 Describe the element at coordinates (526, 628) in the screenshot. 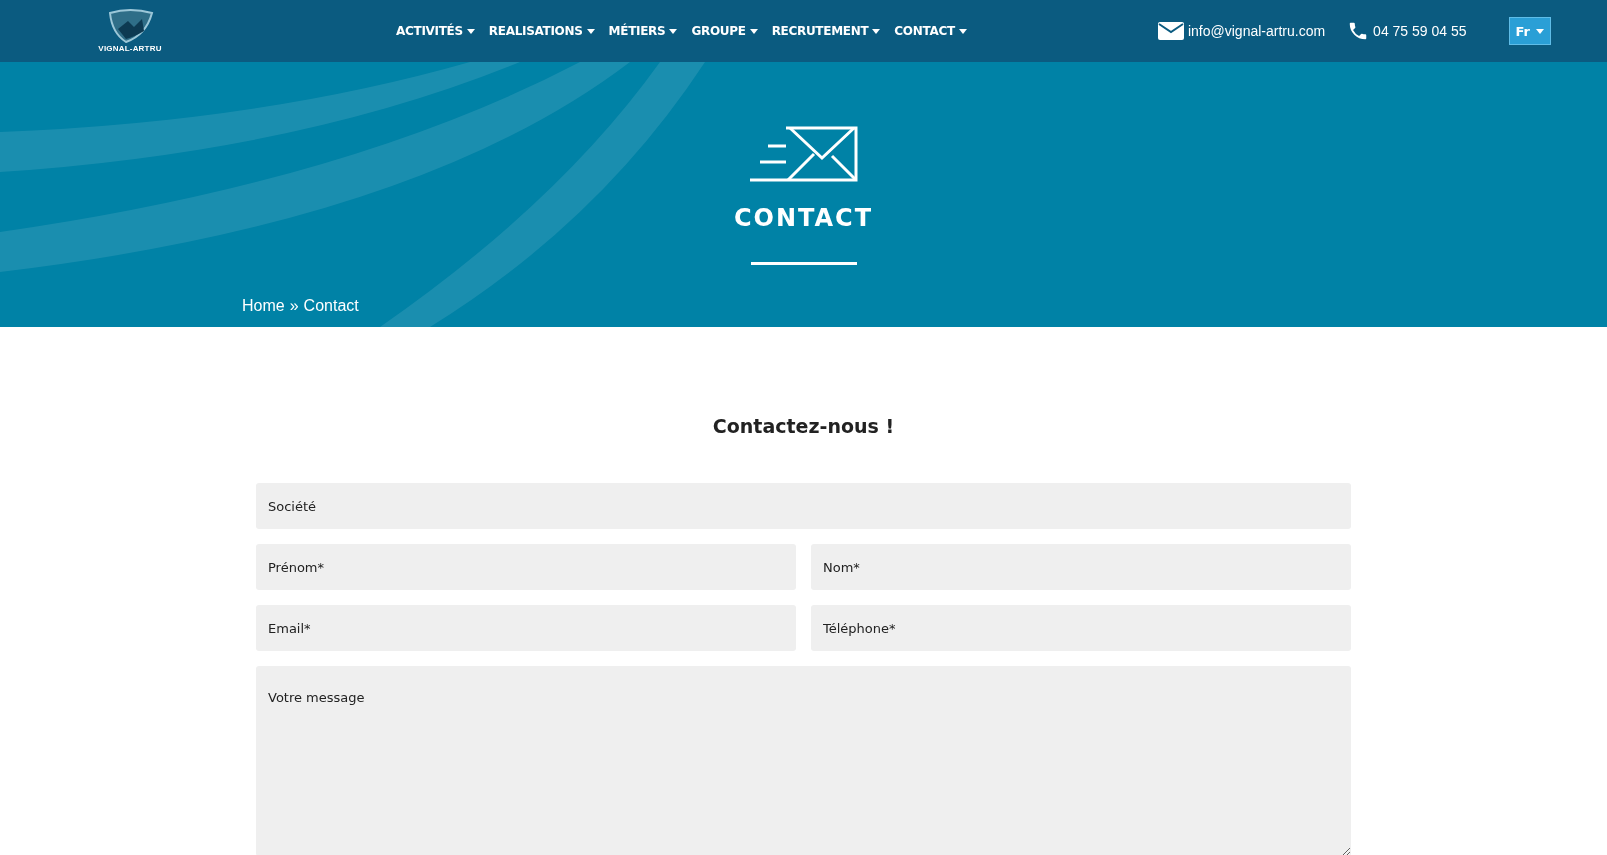

I see `input-field: Email*` at that location.